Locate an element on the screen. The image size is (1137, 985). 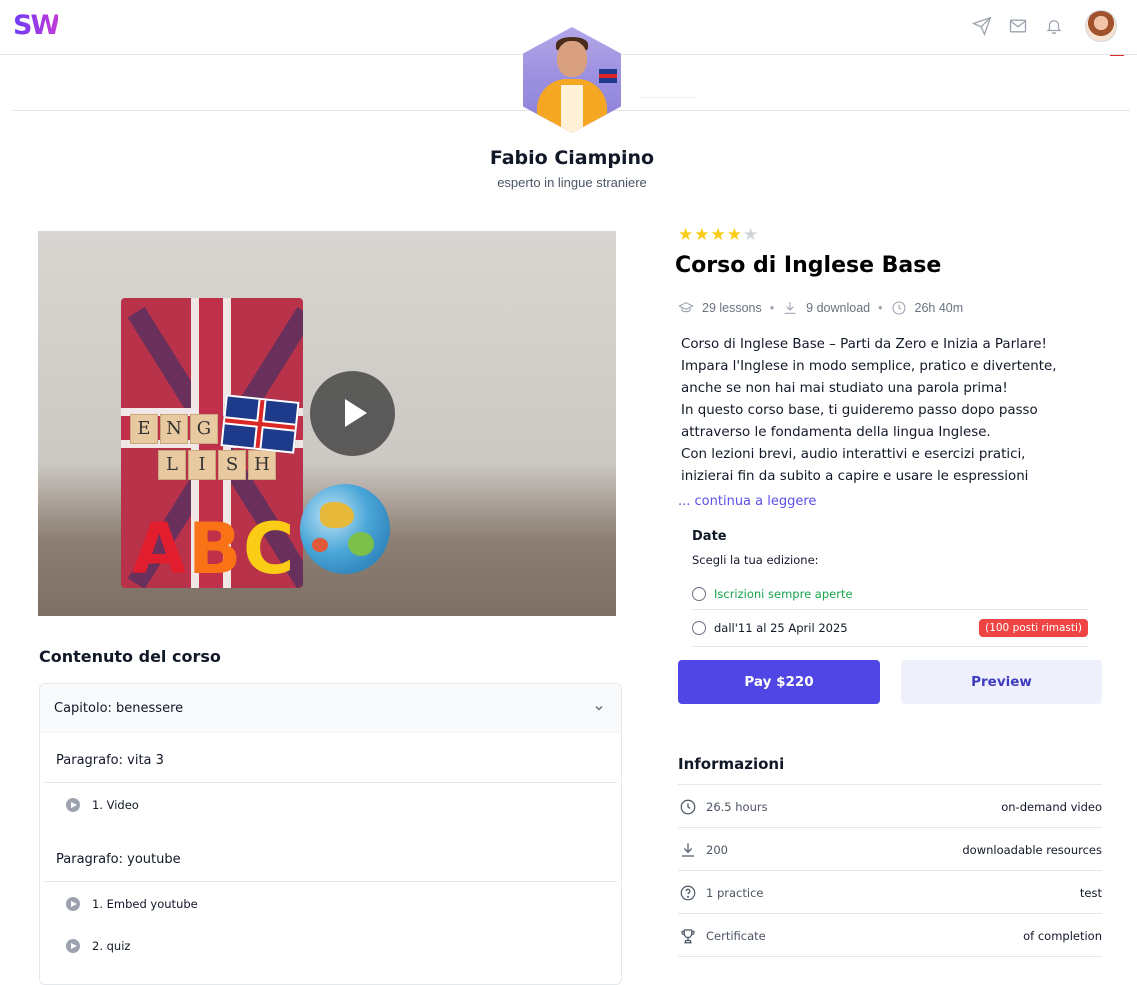
letter-c: C is located at coordinates (269, 549).